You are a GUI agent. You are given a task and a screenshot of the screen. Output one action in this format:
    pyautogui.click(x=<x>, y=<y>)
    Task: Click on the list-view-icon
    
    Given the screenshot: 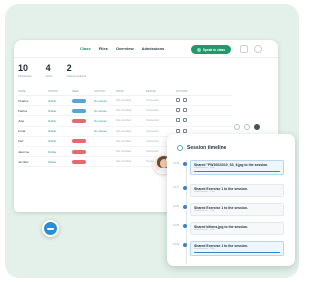 What is the action you would take?
    pyautogui.click(x=237, y=127)
    